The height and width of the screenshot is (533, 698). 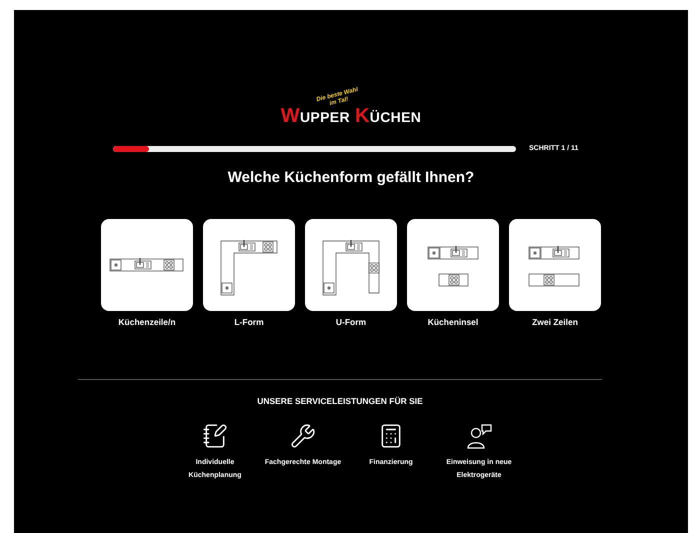 What do you see at coordinates (351, 322) in the screenshot?
I see `kitchen-shape-label: U-Form` at bounding box center [351, 322].